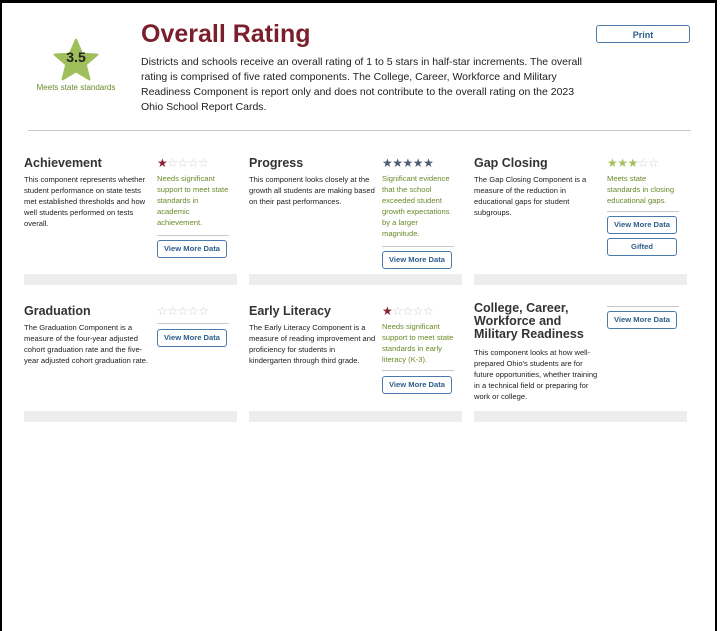 This screenshot has width=721, height=631. Describe the element at coordinates (290, 311) in the screenshot. I see `component-title: Early Literacy` at that location.